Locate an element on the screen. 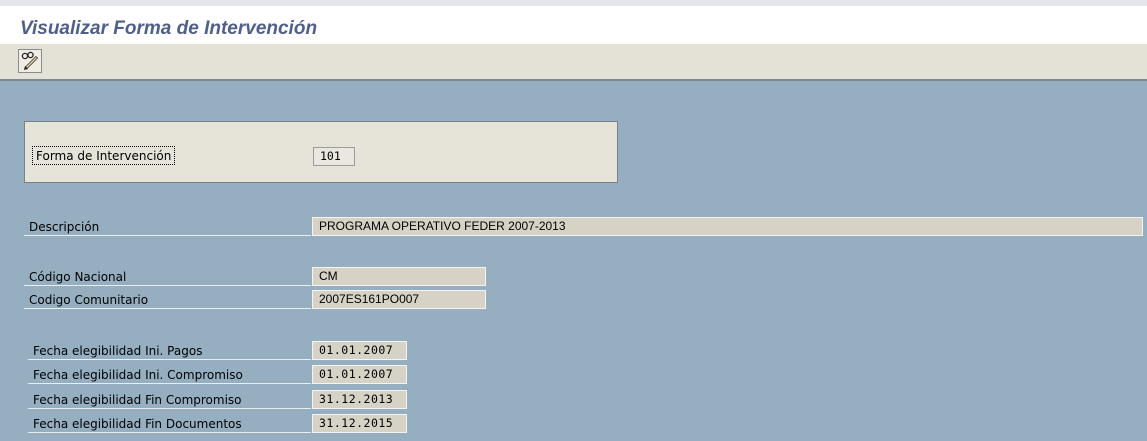  codigo-comunitario-label: Codigo Comunitario is located at coordinates (167, 300).